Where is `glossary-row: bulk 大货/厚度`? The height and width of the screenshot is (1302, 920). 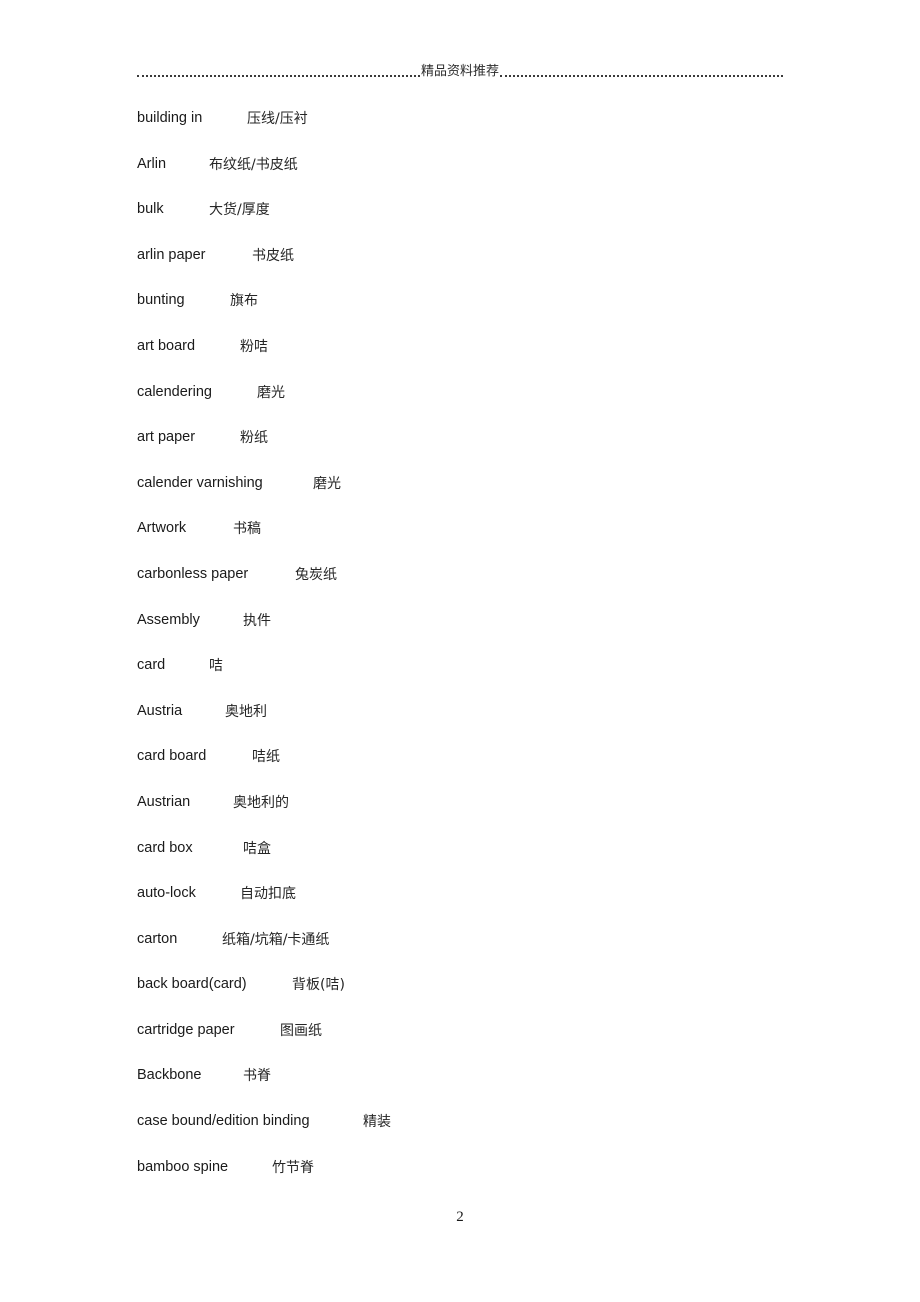 glossary-row: bulk 大货/厚度 is located at coordinates (460, 222).